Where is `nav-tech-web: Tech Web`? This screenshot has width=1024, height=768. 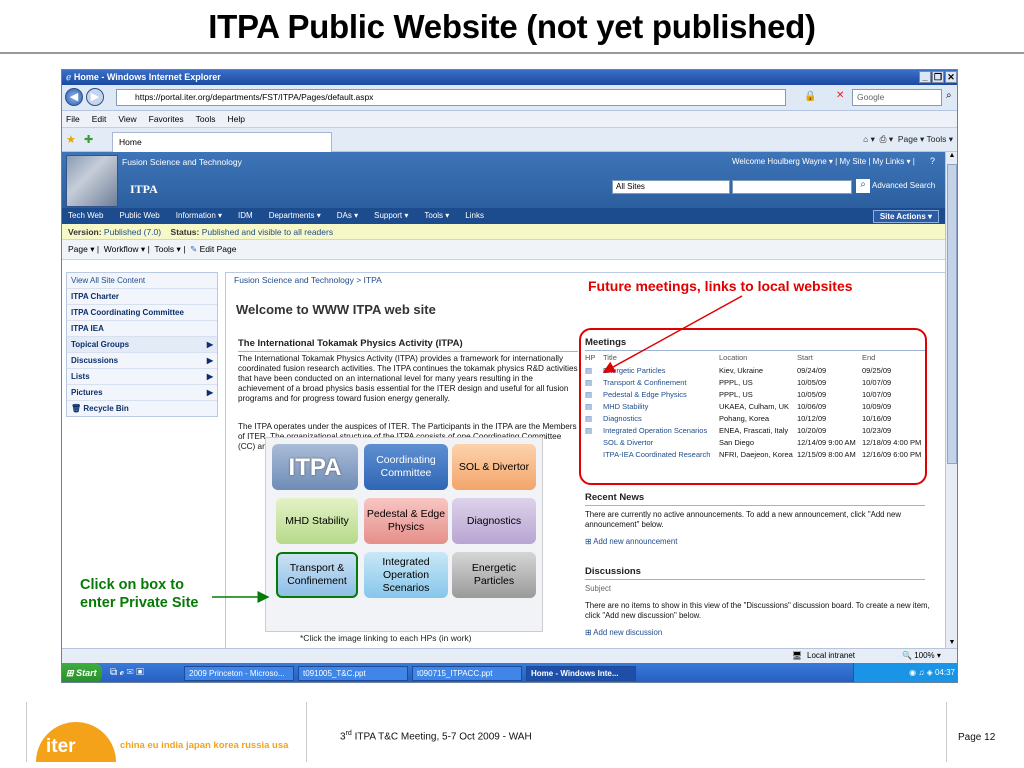 nav-tech-web: Tech Web is located at coordinates (85, 216).